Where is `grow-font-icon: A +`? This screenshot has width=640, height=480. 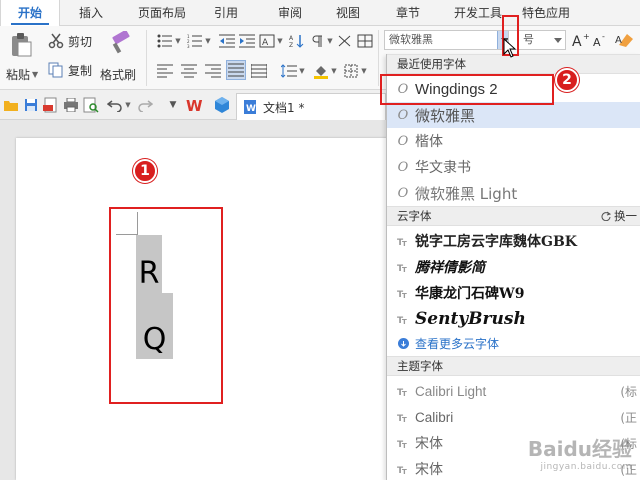 grow-font-icon: A + is located at coordinates (581, 40).